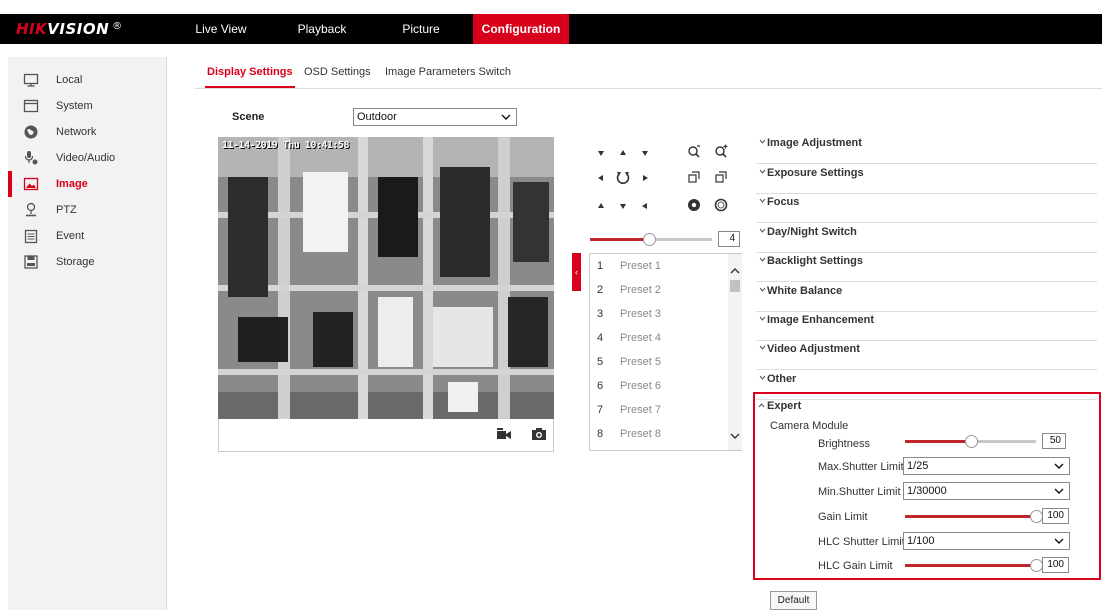 The image size is (1102, 610). I want to click on ptz-speed-slider, so click(651, 239).